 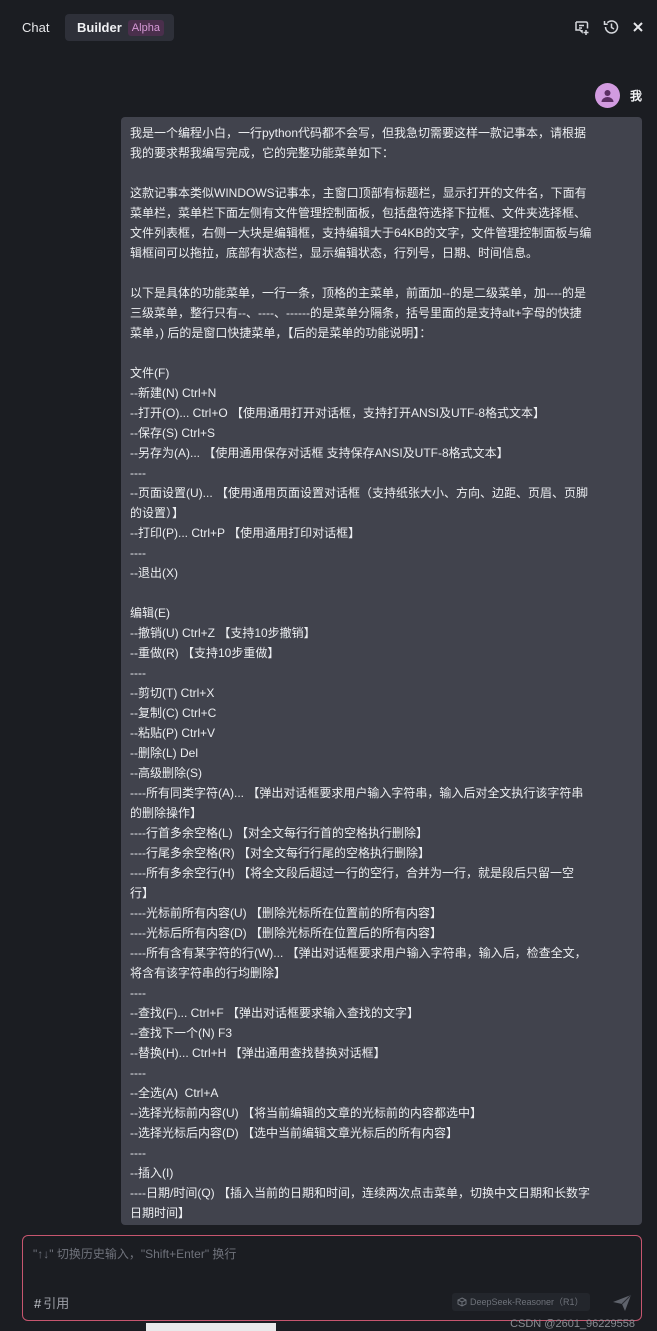 What do you see at coordinates (638, 27) in the screenshot?
I see `close-icon` at bounding box center [638, 27].